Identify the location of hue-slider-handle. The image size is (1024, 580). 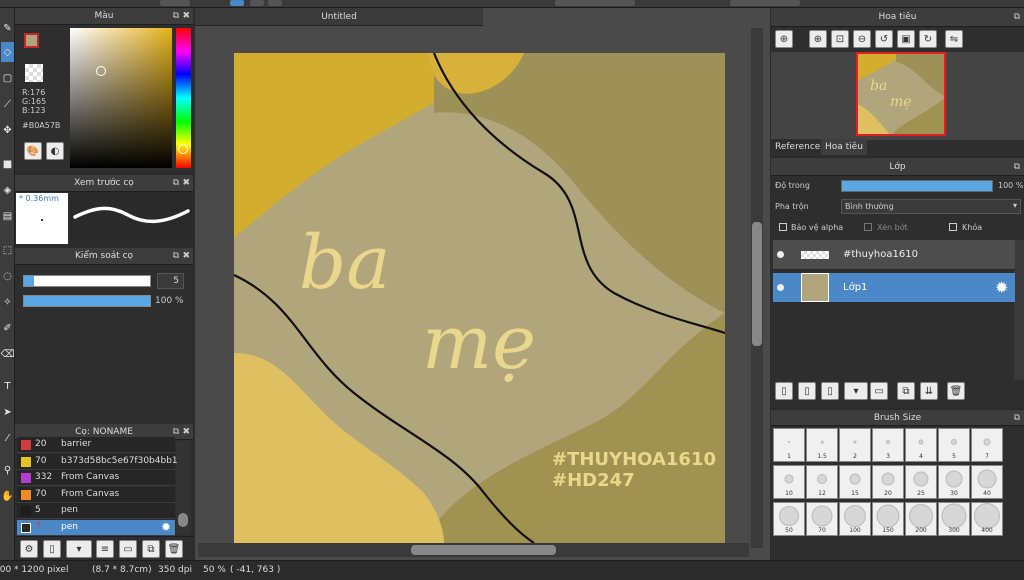
(183, 149).